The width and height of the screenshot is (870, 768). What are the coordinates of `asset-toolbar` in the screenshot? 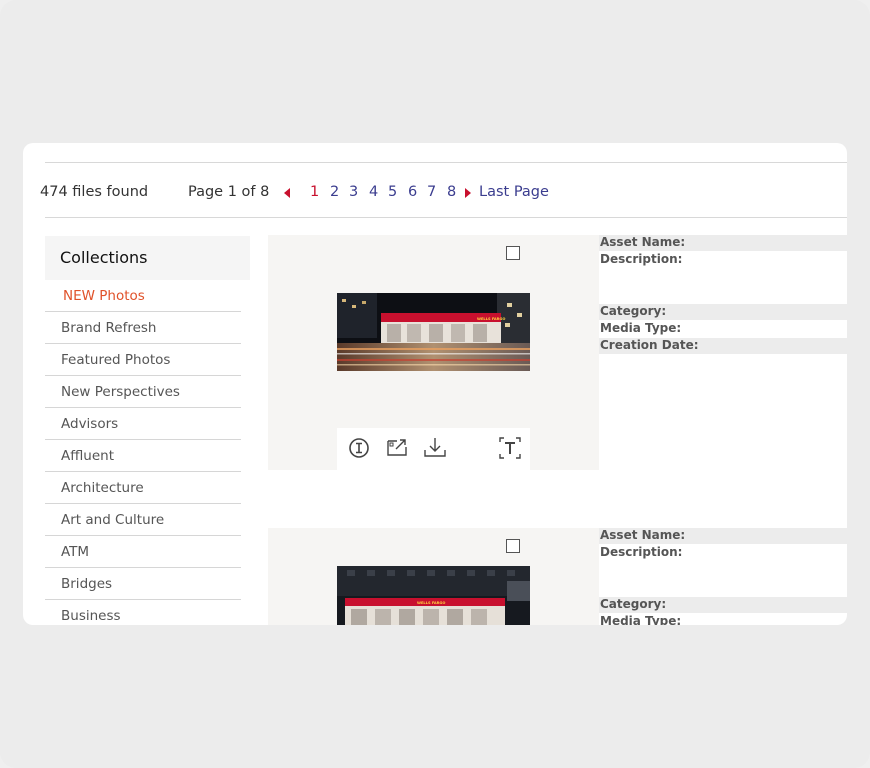 It's located at (433, 449).